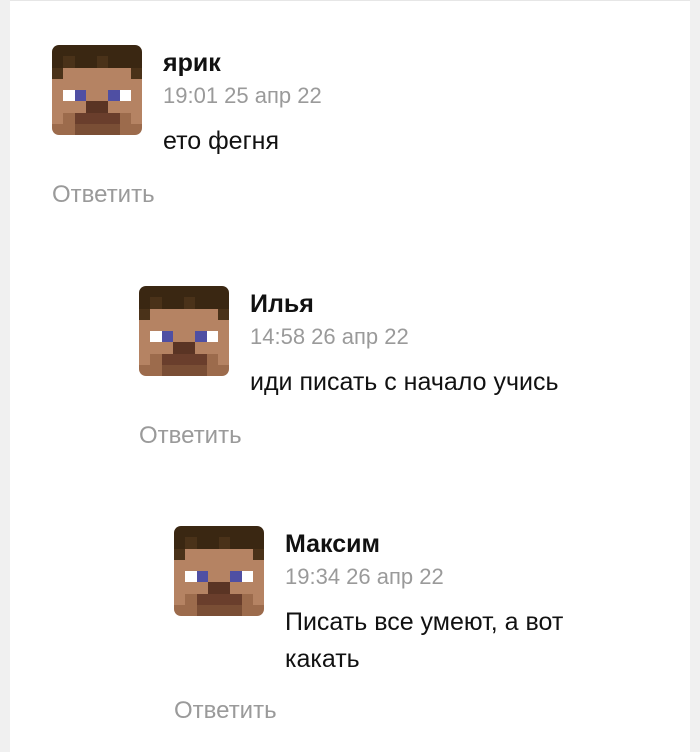  What do you see at coordinates (329, 336) in the screenshot?
I see `comment-timestamp: 14:58 26 апр 22` at bounding box center [329, 336].